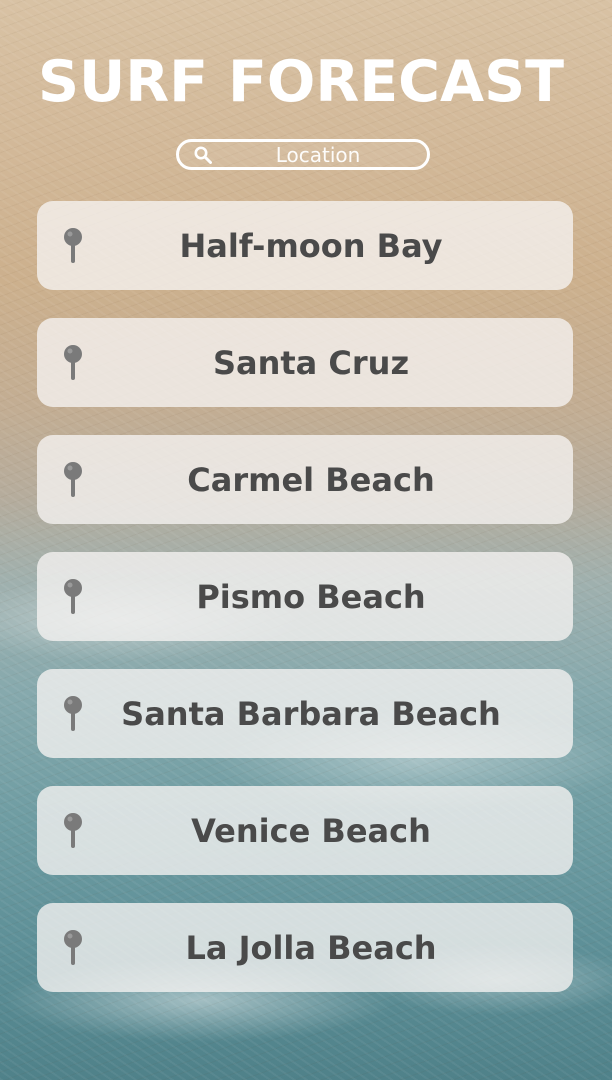  I want to click on location-search-bar, so click(303, 154).